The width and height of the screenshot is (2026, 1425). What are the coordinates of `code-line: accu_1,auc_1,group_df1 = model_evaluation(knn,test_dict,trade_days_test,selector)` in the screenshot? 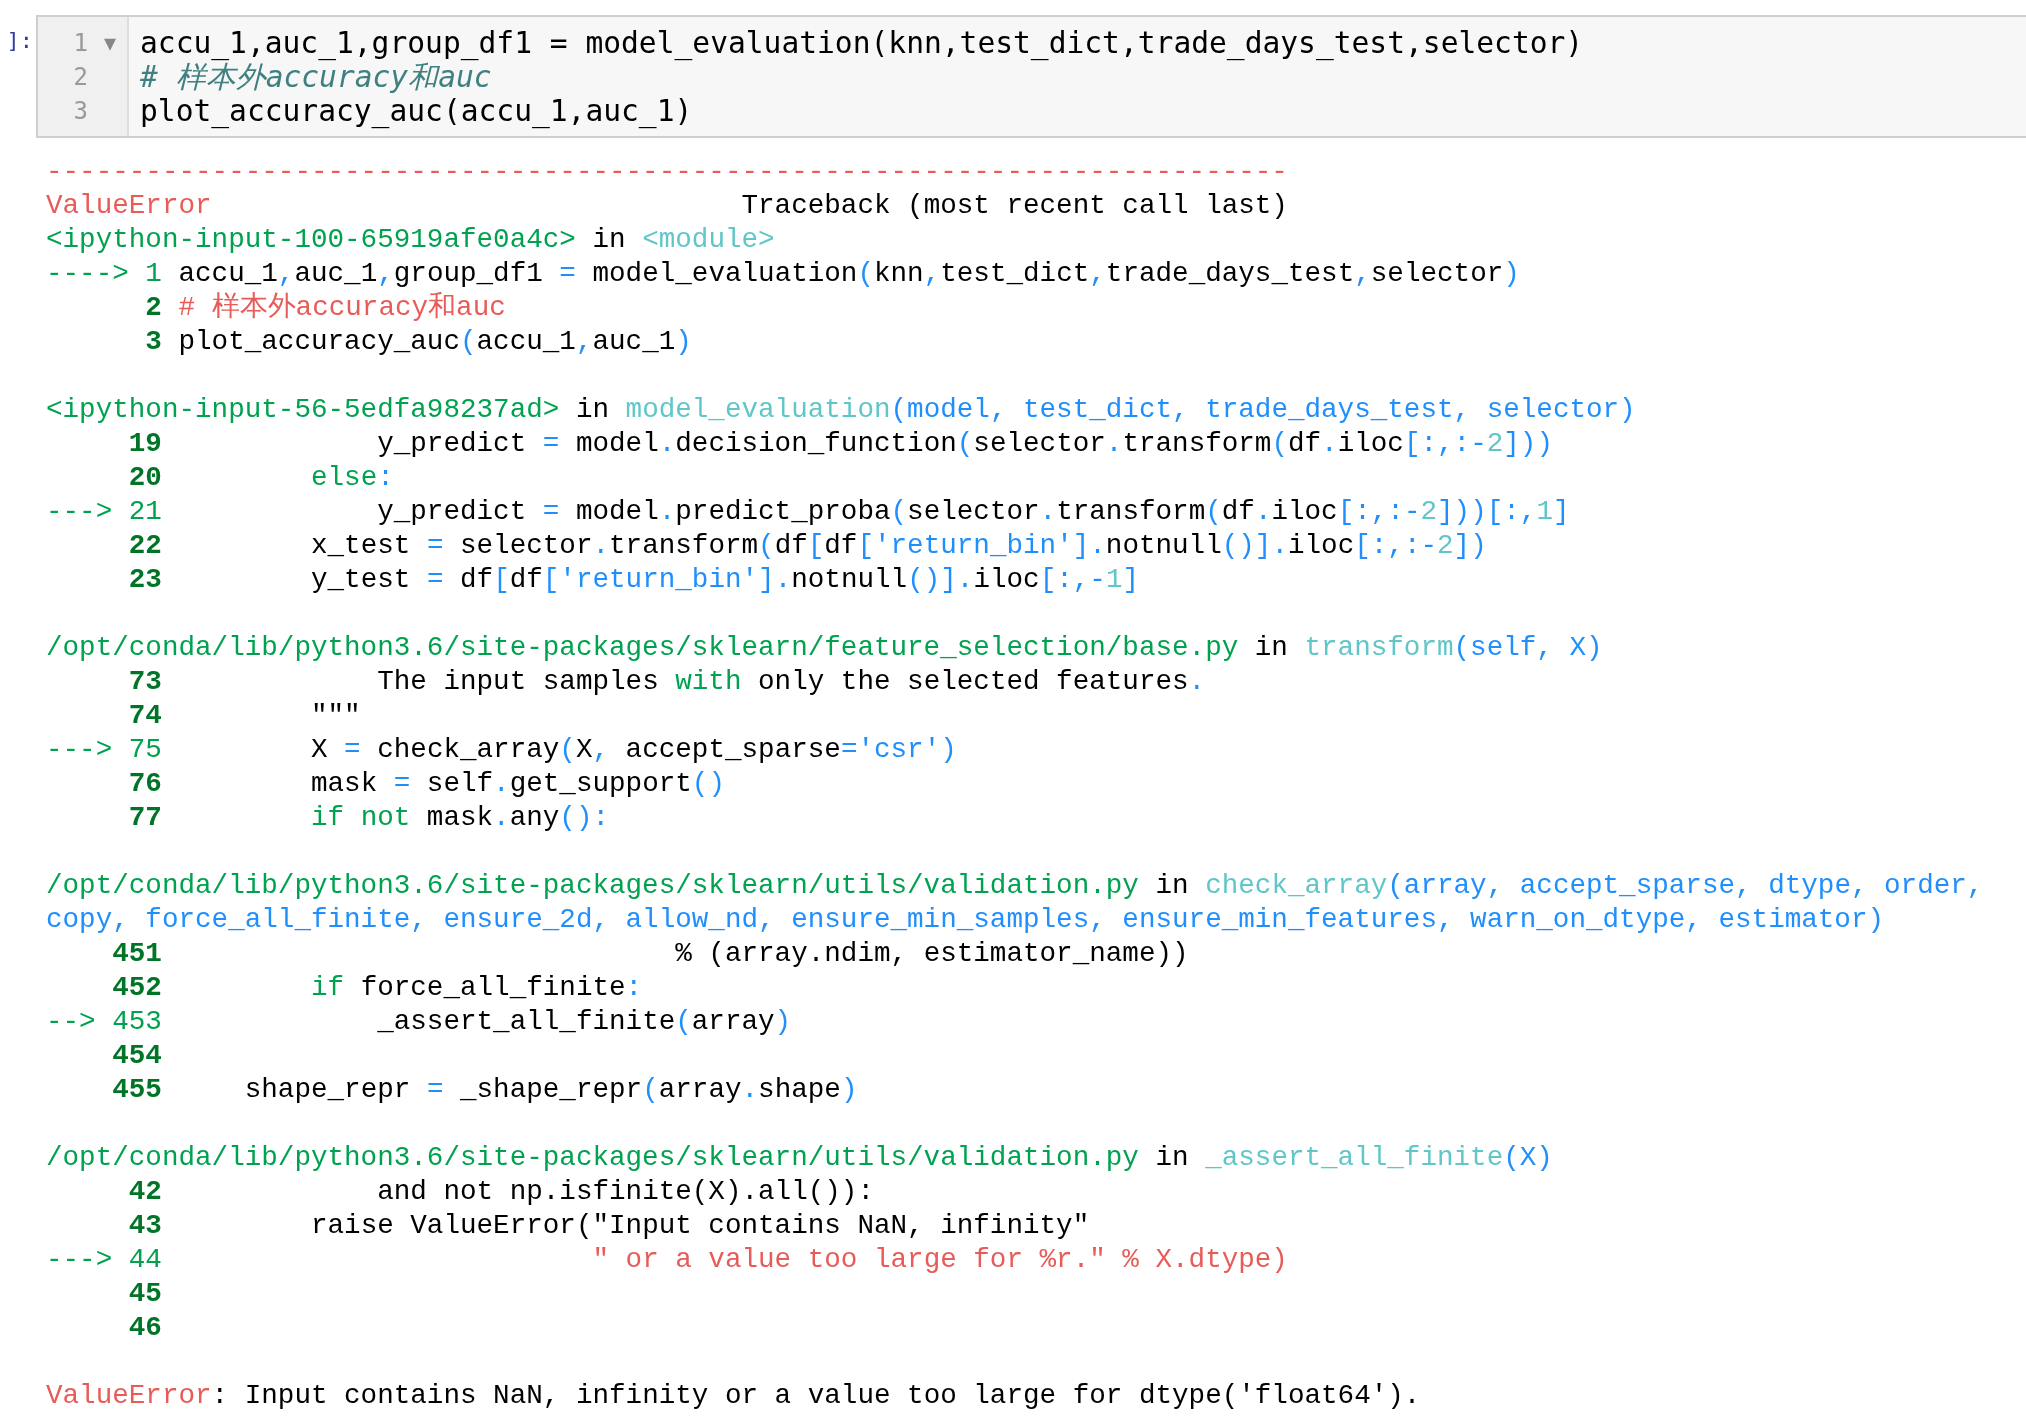 It's located at (862, 43).